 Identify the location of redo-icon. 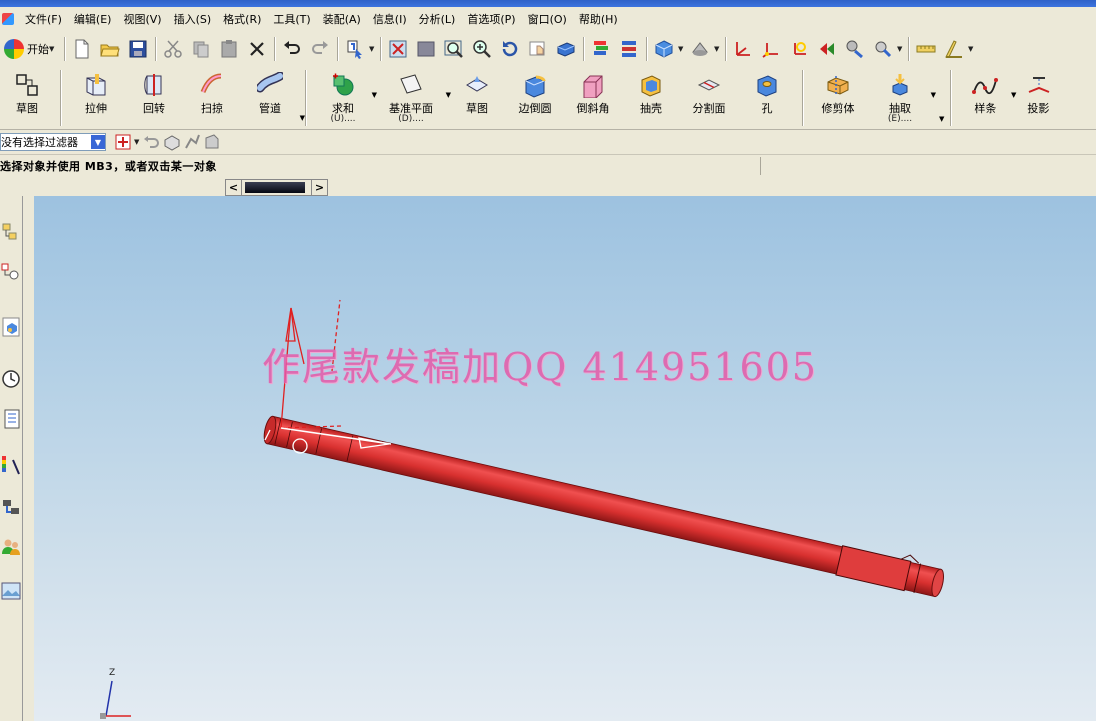
(320, 49).